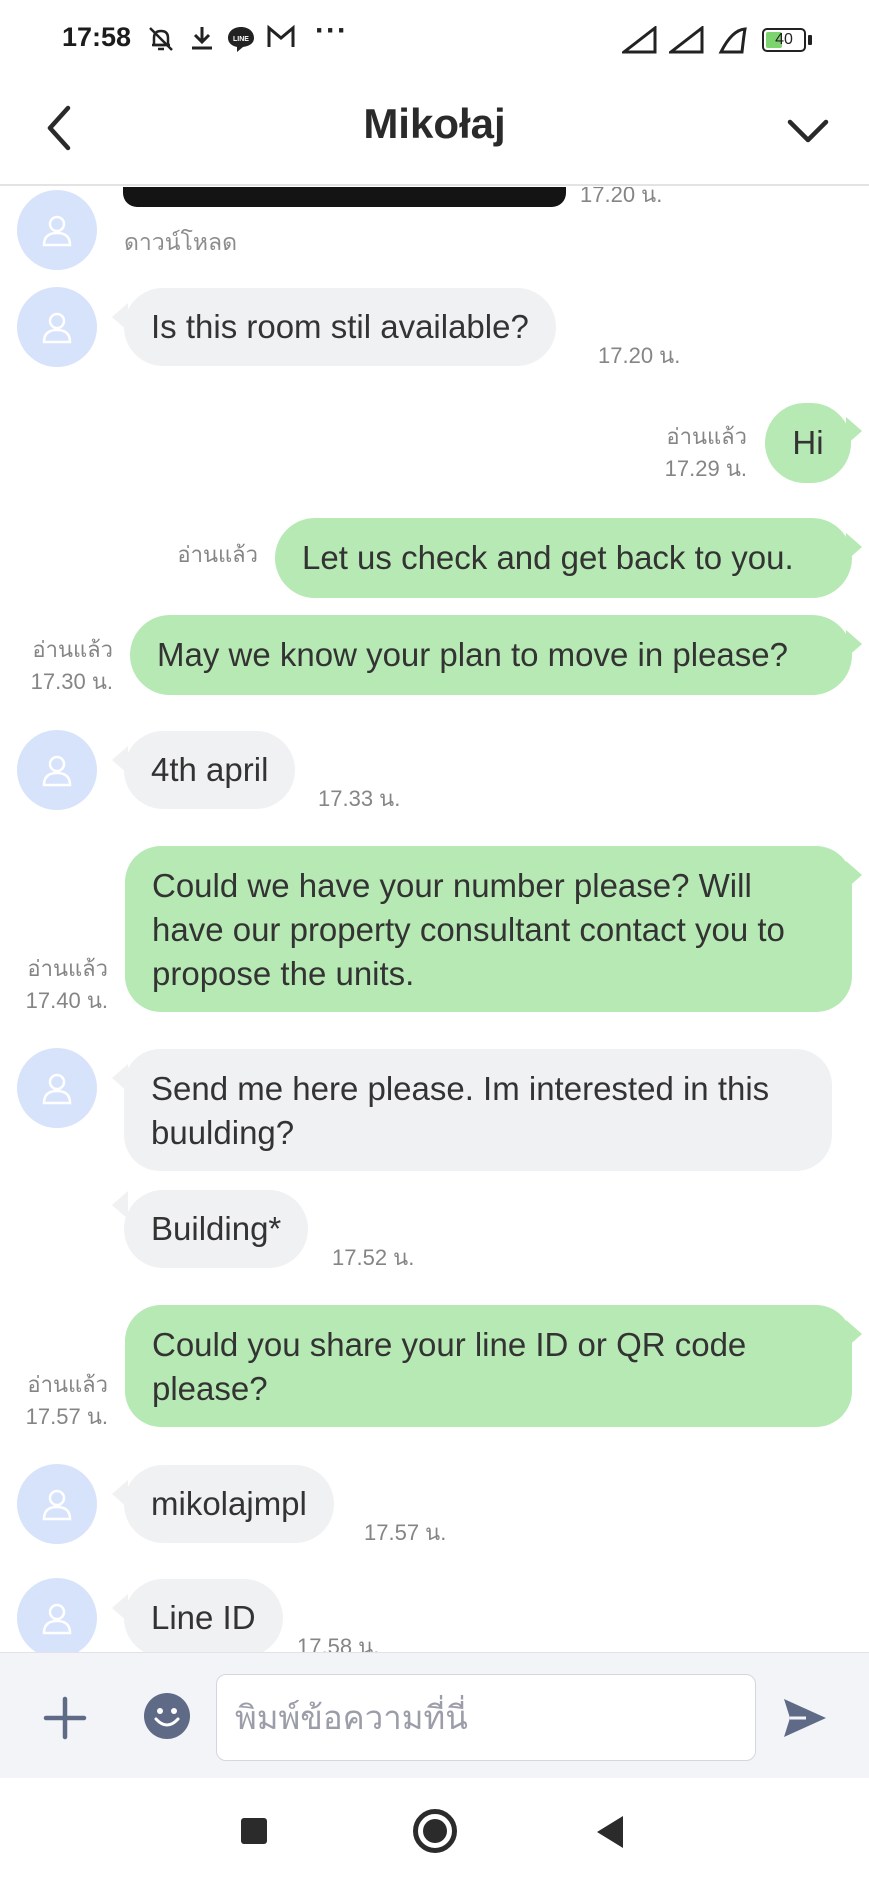  I want to click on incoming-message: Line ID, so click(203, 1615).